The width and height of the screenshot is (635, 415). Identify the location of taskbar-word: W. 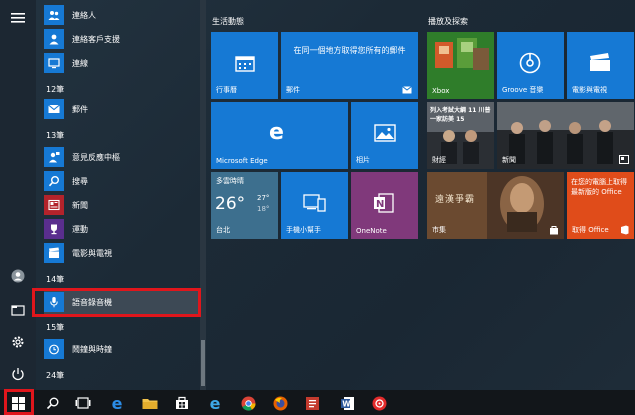
(347, 403).